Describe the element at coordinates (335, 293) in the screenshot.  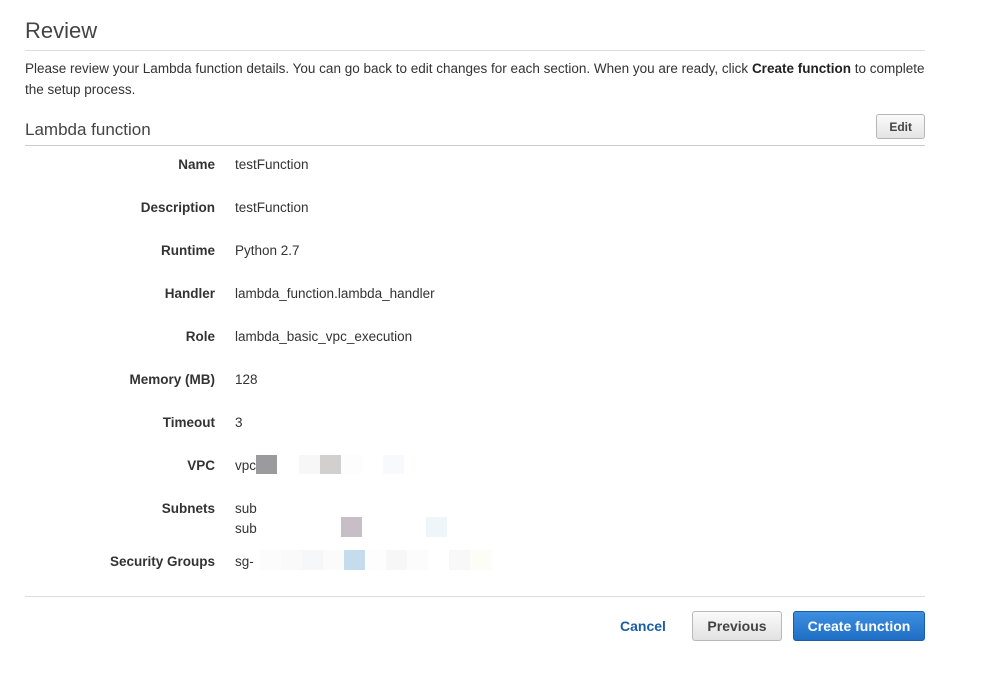
I see `handler-value: lambda_function.lambda_handler` at that location.